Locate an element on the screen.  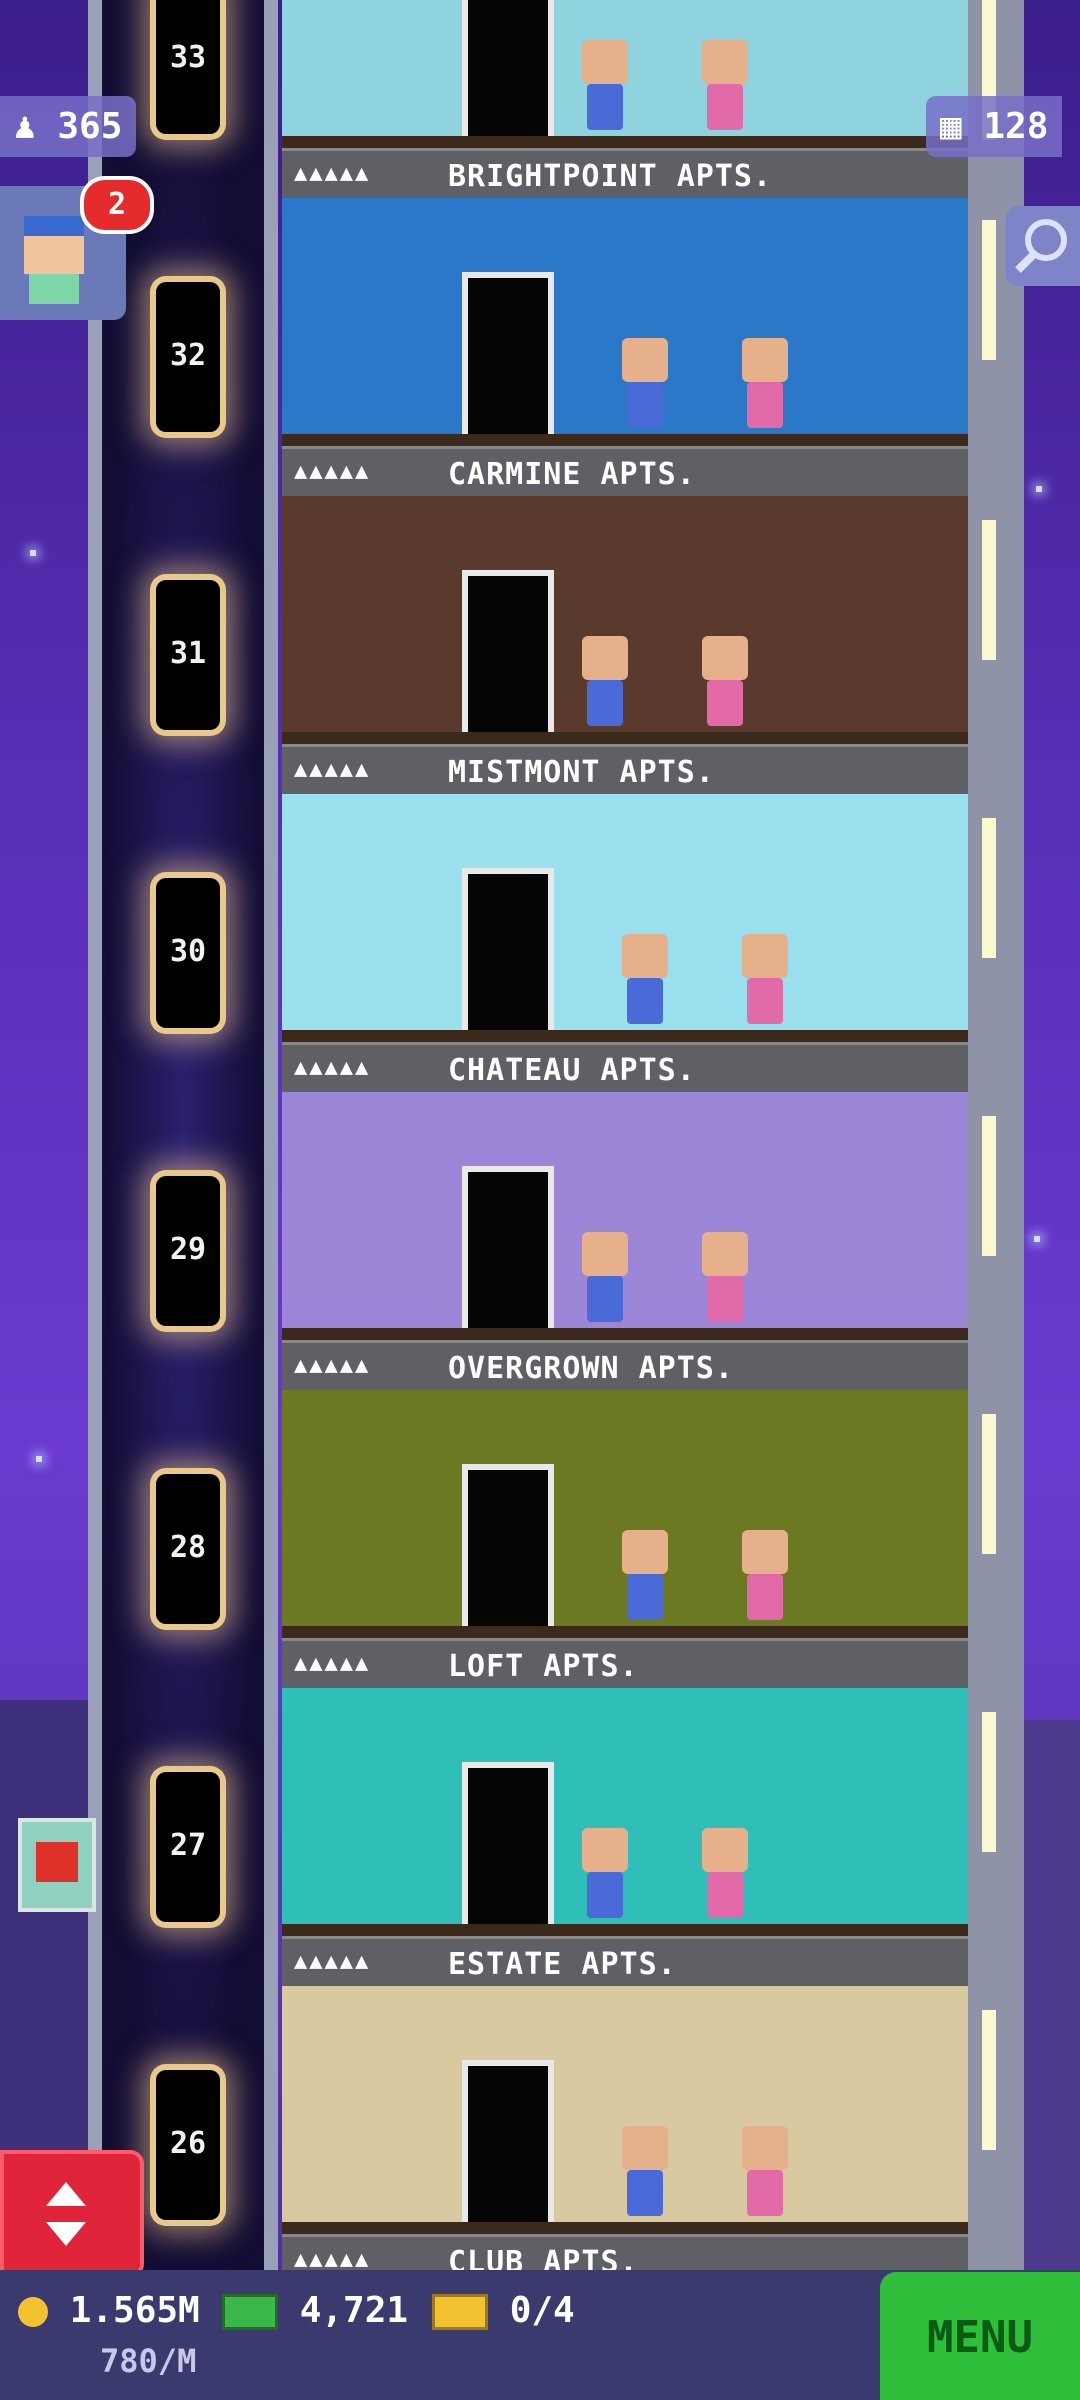
avatar is located at coordinates (54, 261).